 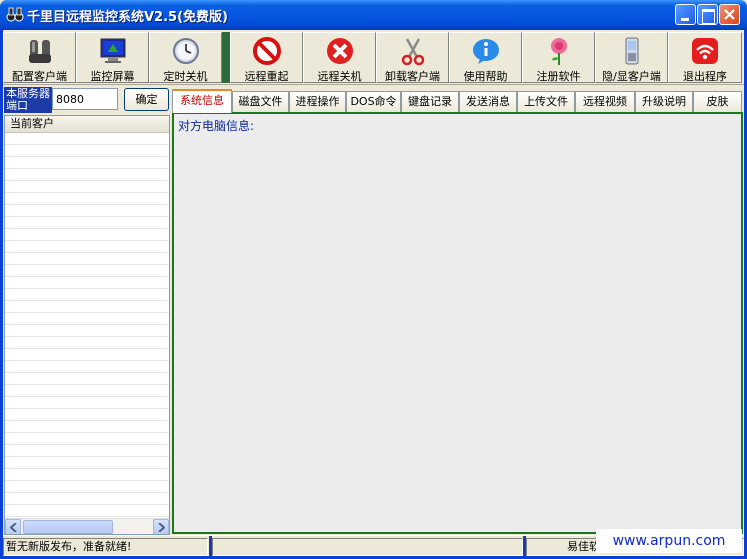 I want to click on toolbar-label: 监控屏幕, so click(x=112, y=76).